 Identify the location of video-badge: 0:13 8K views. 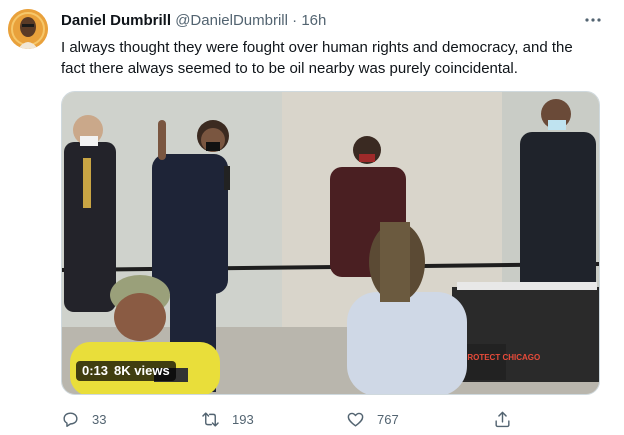
(126, 371).